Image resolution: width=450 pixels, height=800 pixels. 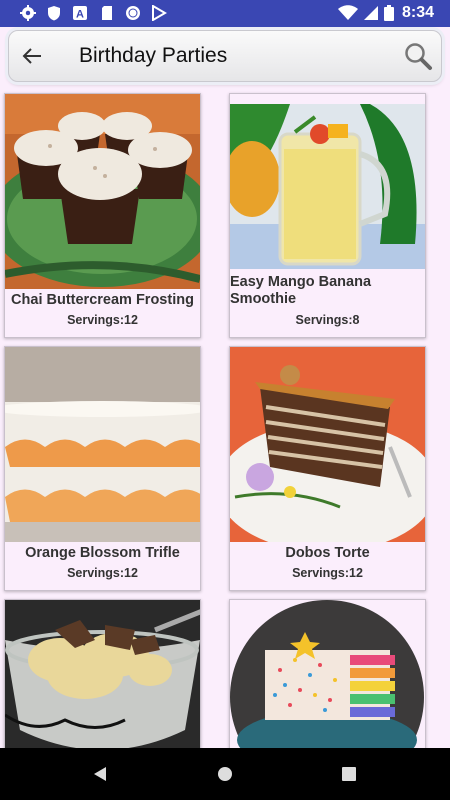 I want to click on recipe-photo-trifle, so click(x=102, y=444).